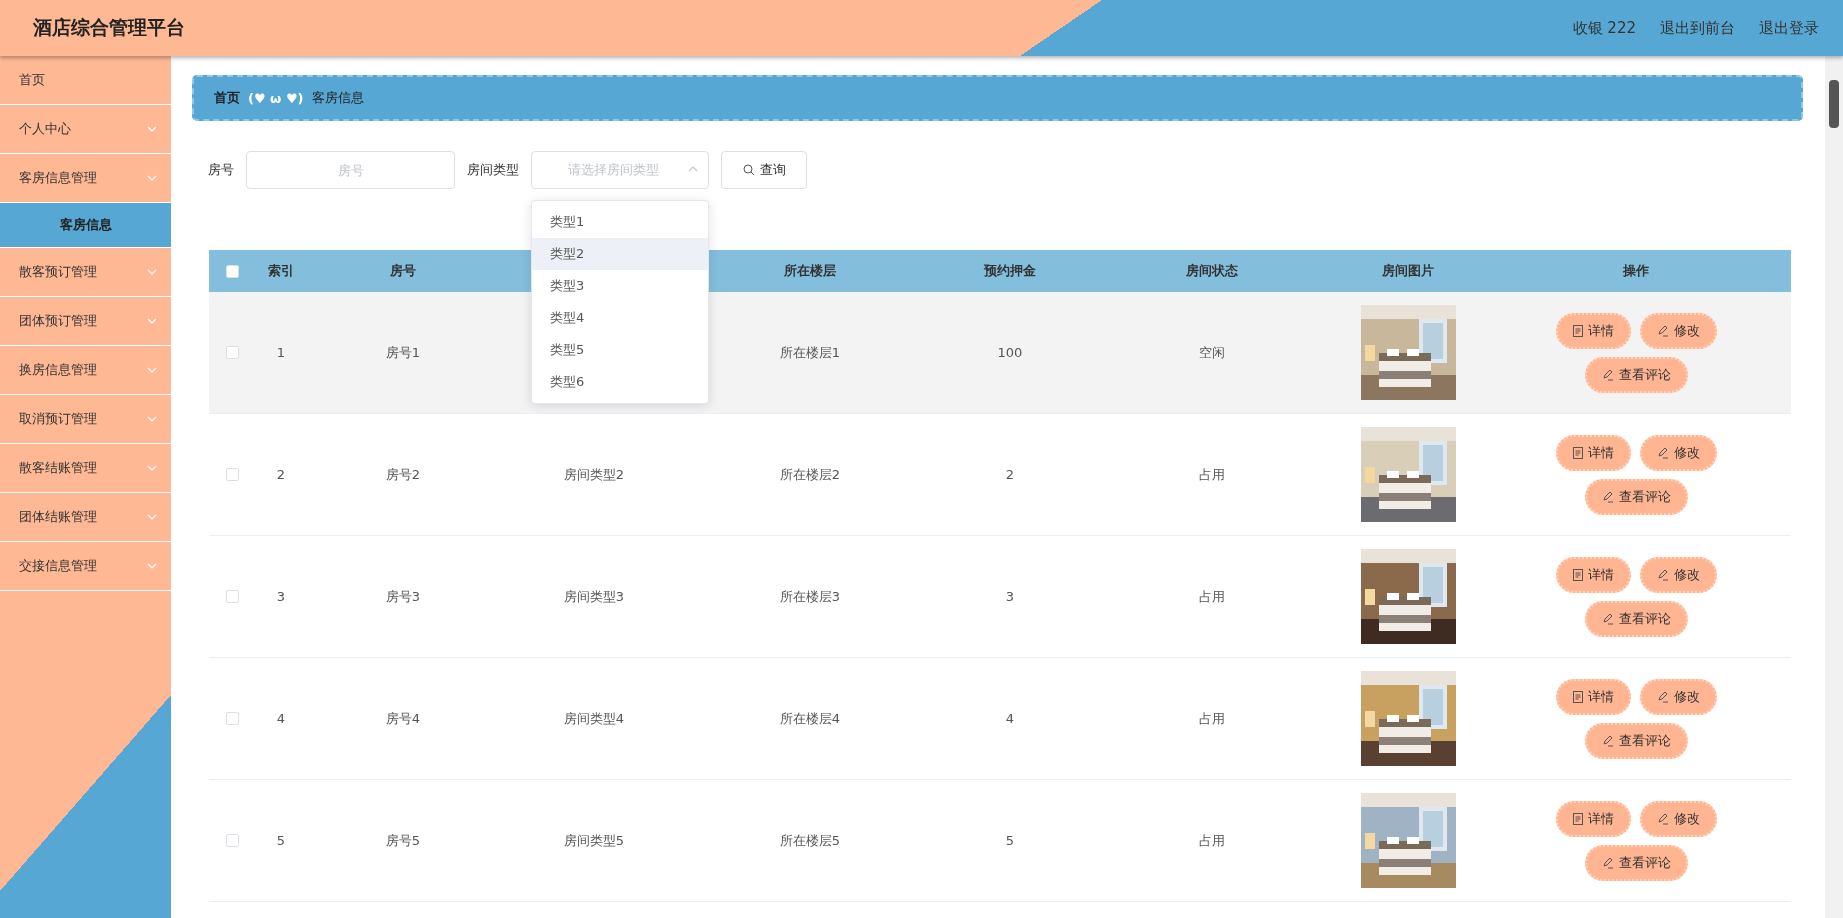 The image size is (1843, 918). What do you see at coordinates (620, 286) in the screenshot?
I see `dropdown-option: 类型3` at bounding box center [620, 286].